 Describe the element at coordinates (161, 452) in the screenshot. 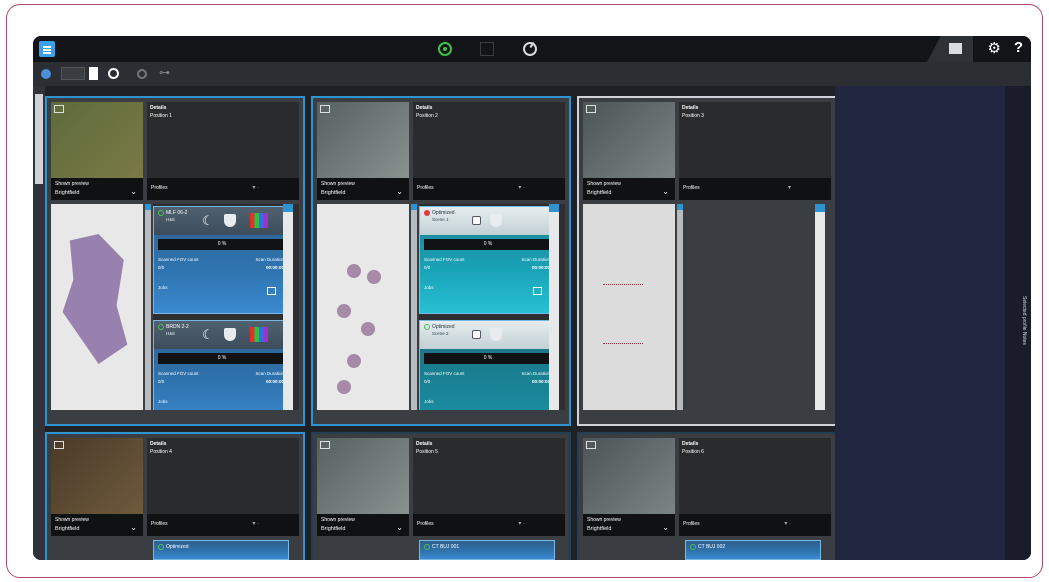

I see `position-label: Position 4` at that location.